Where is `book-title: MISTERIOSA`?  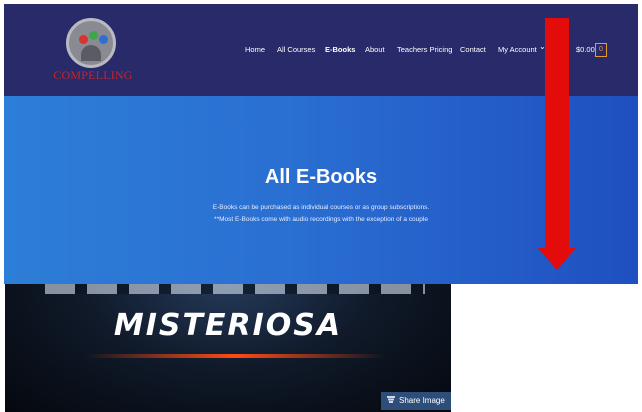 book-title: MISTERIOSA is located at coordinates (228, 325).